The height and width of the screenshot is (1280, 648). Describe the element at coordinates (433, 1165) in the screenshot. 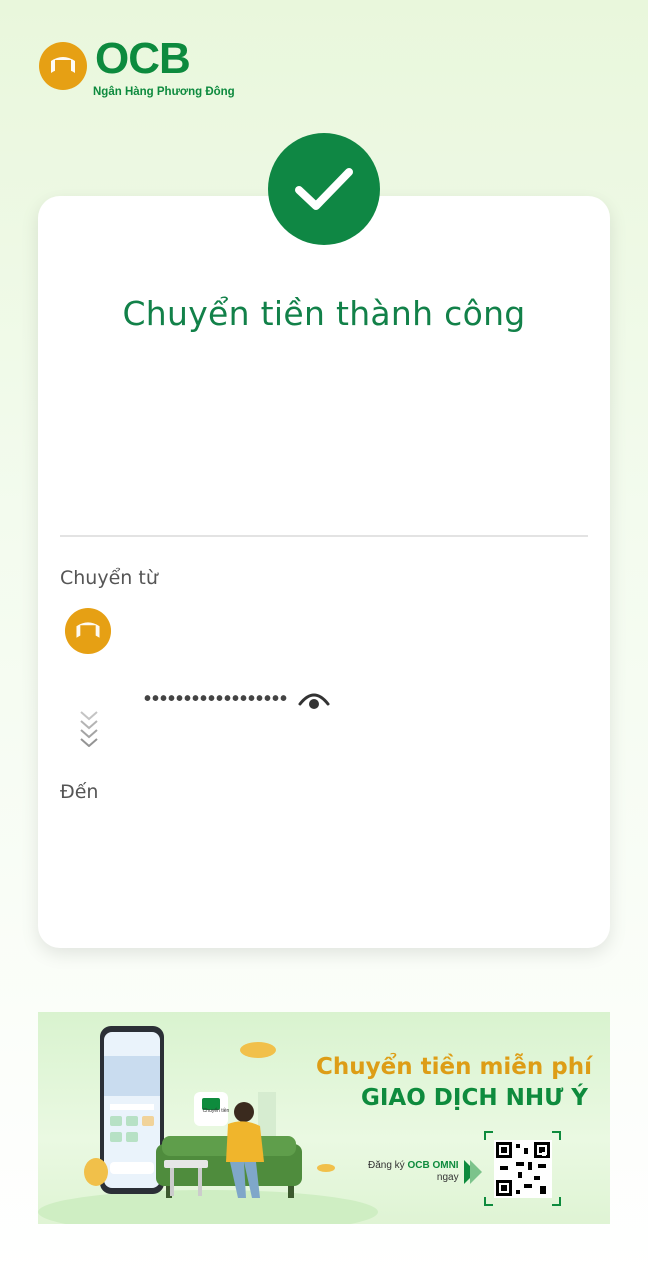

I see `register-app: OCB OMNI` at that location.